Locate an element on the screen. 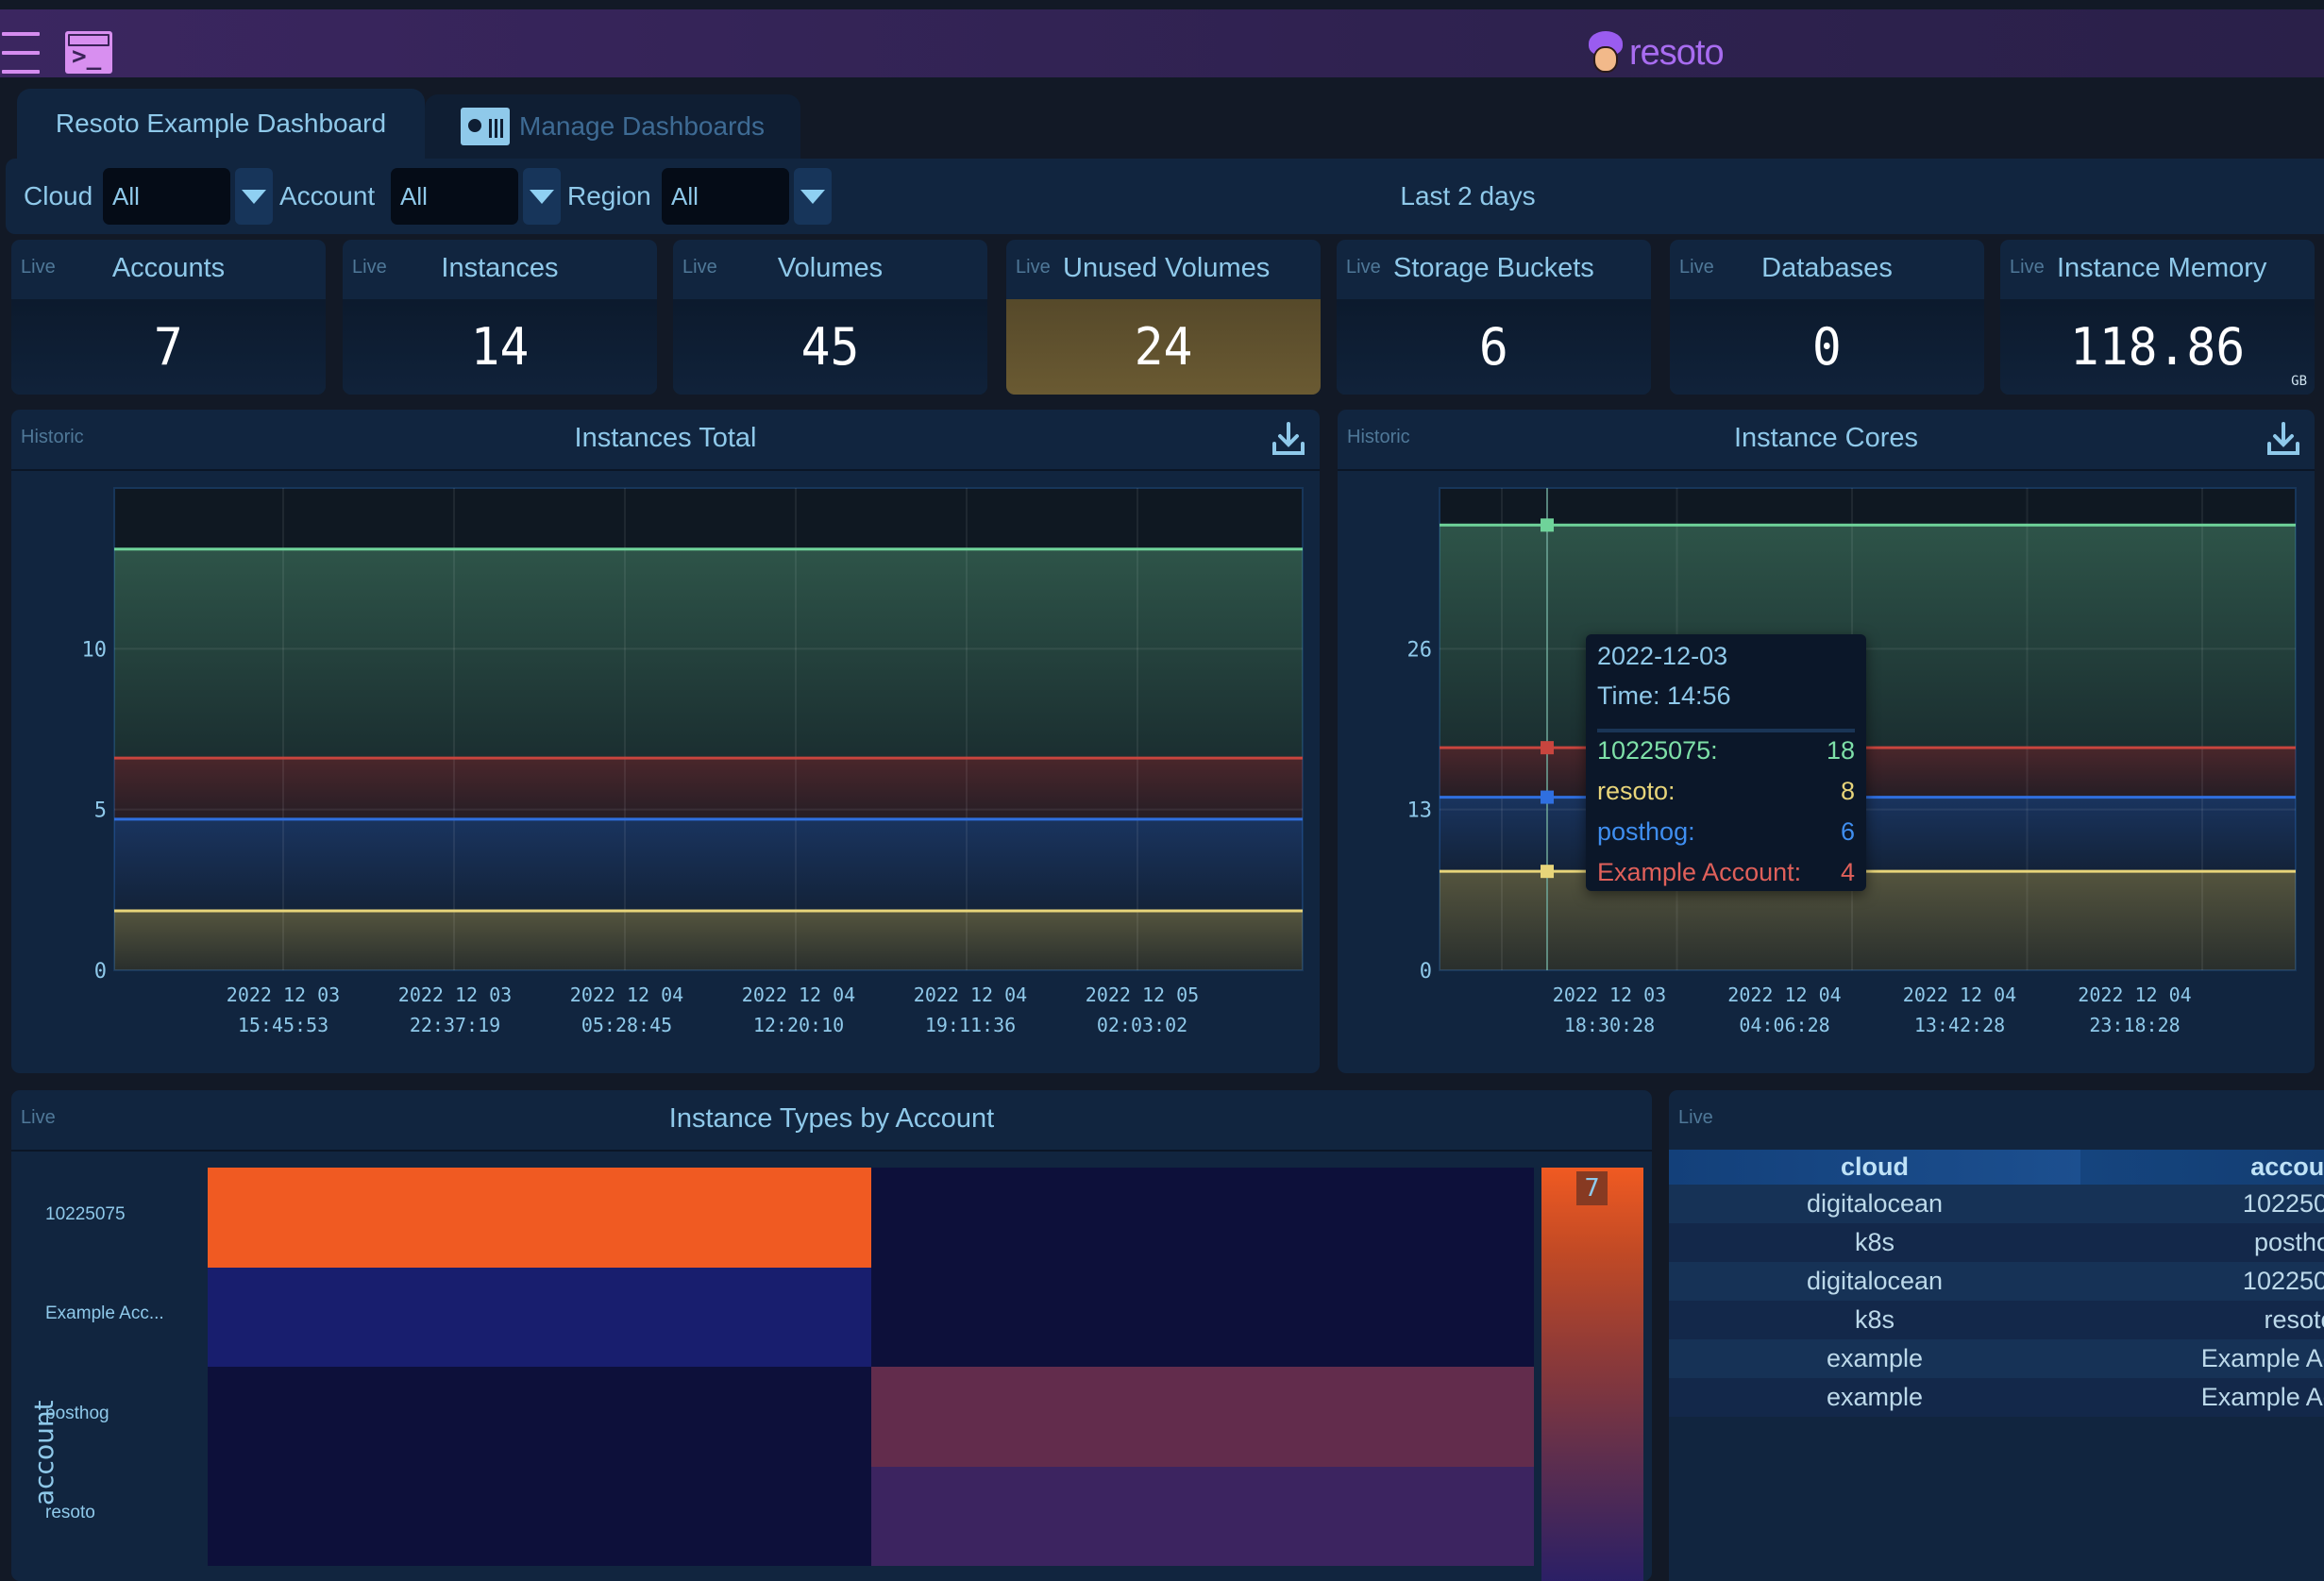  tooltip-date: 2022-12-03 is located at coordinates (1662, 656).